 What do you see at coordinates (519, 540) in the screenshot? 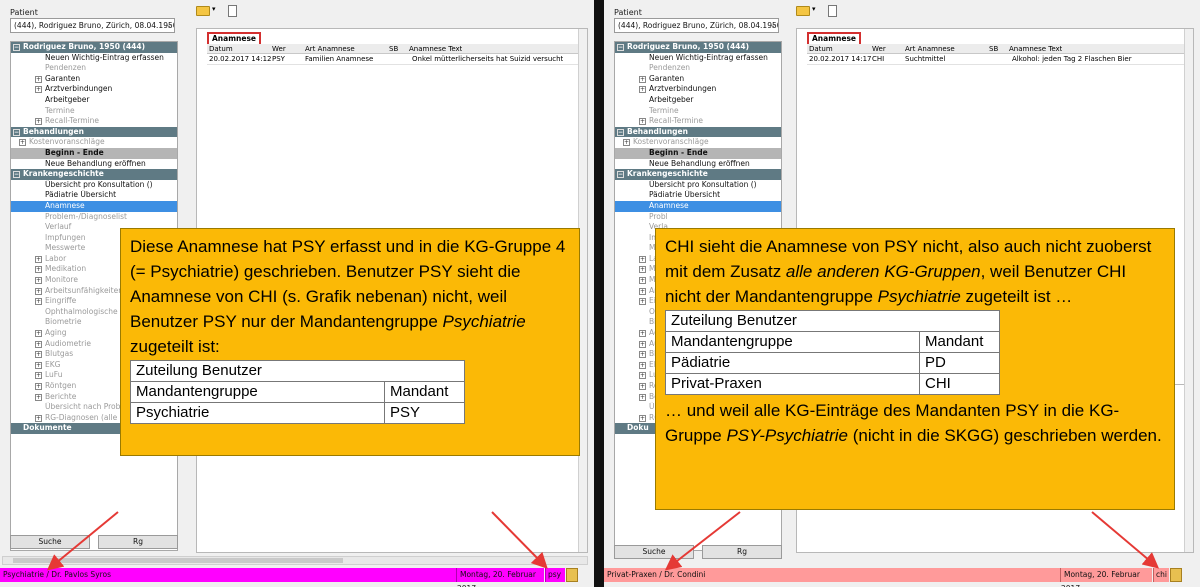
I see `arrow-to-user-left` at bounding box center [519, 540].